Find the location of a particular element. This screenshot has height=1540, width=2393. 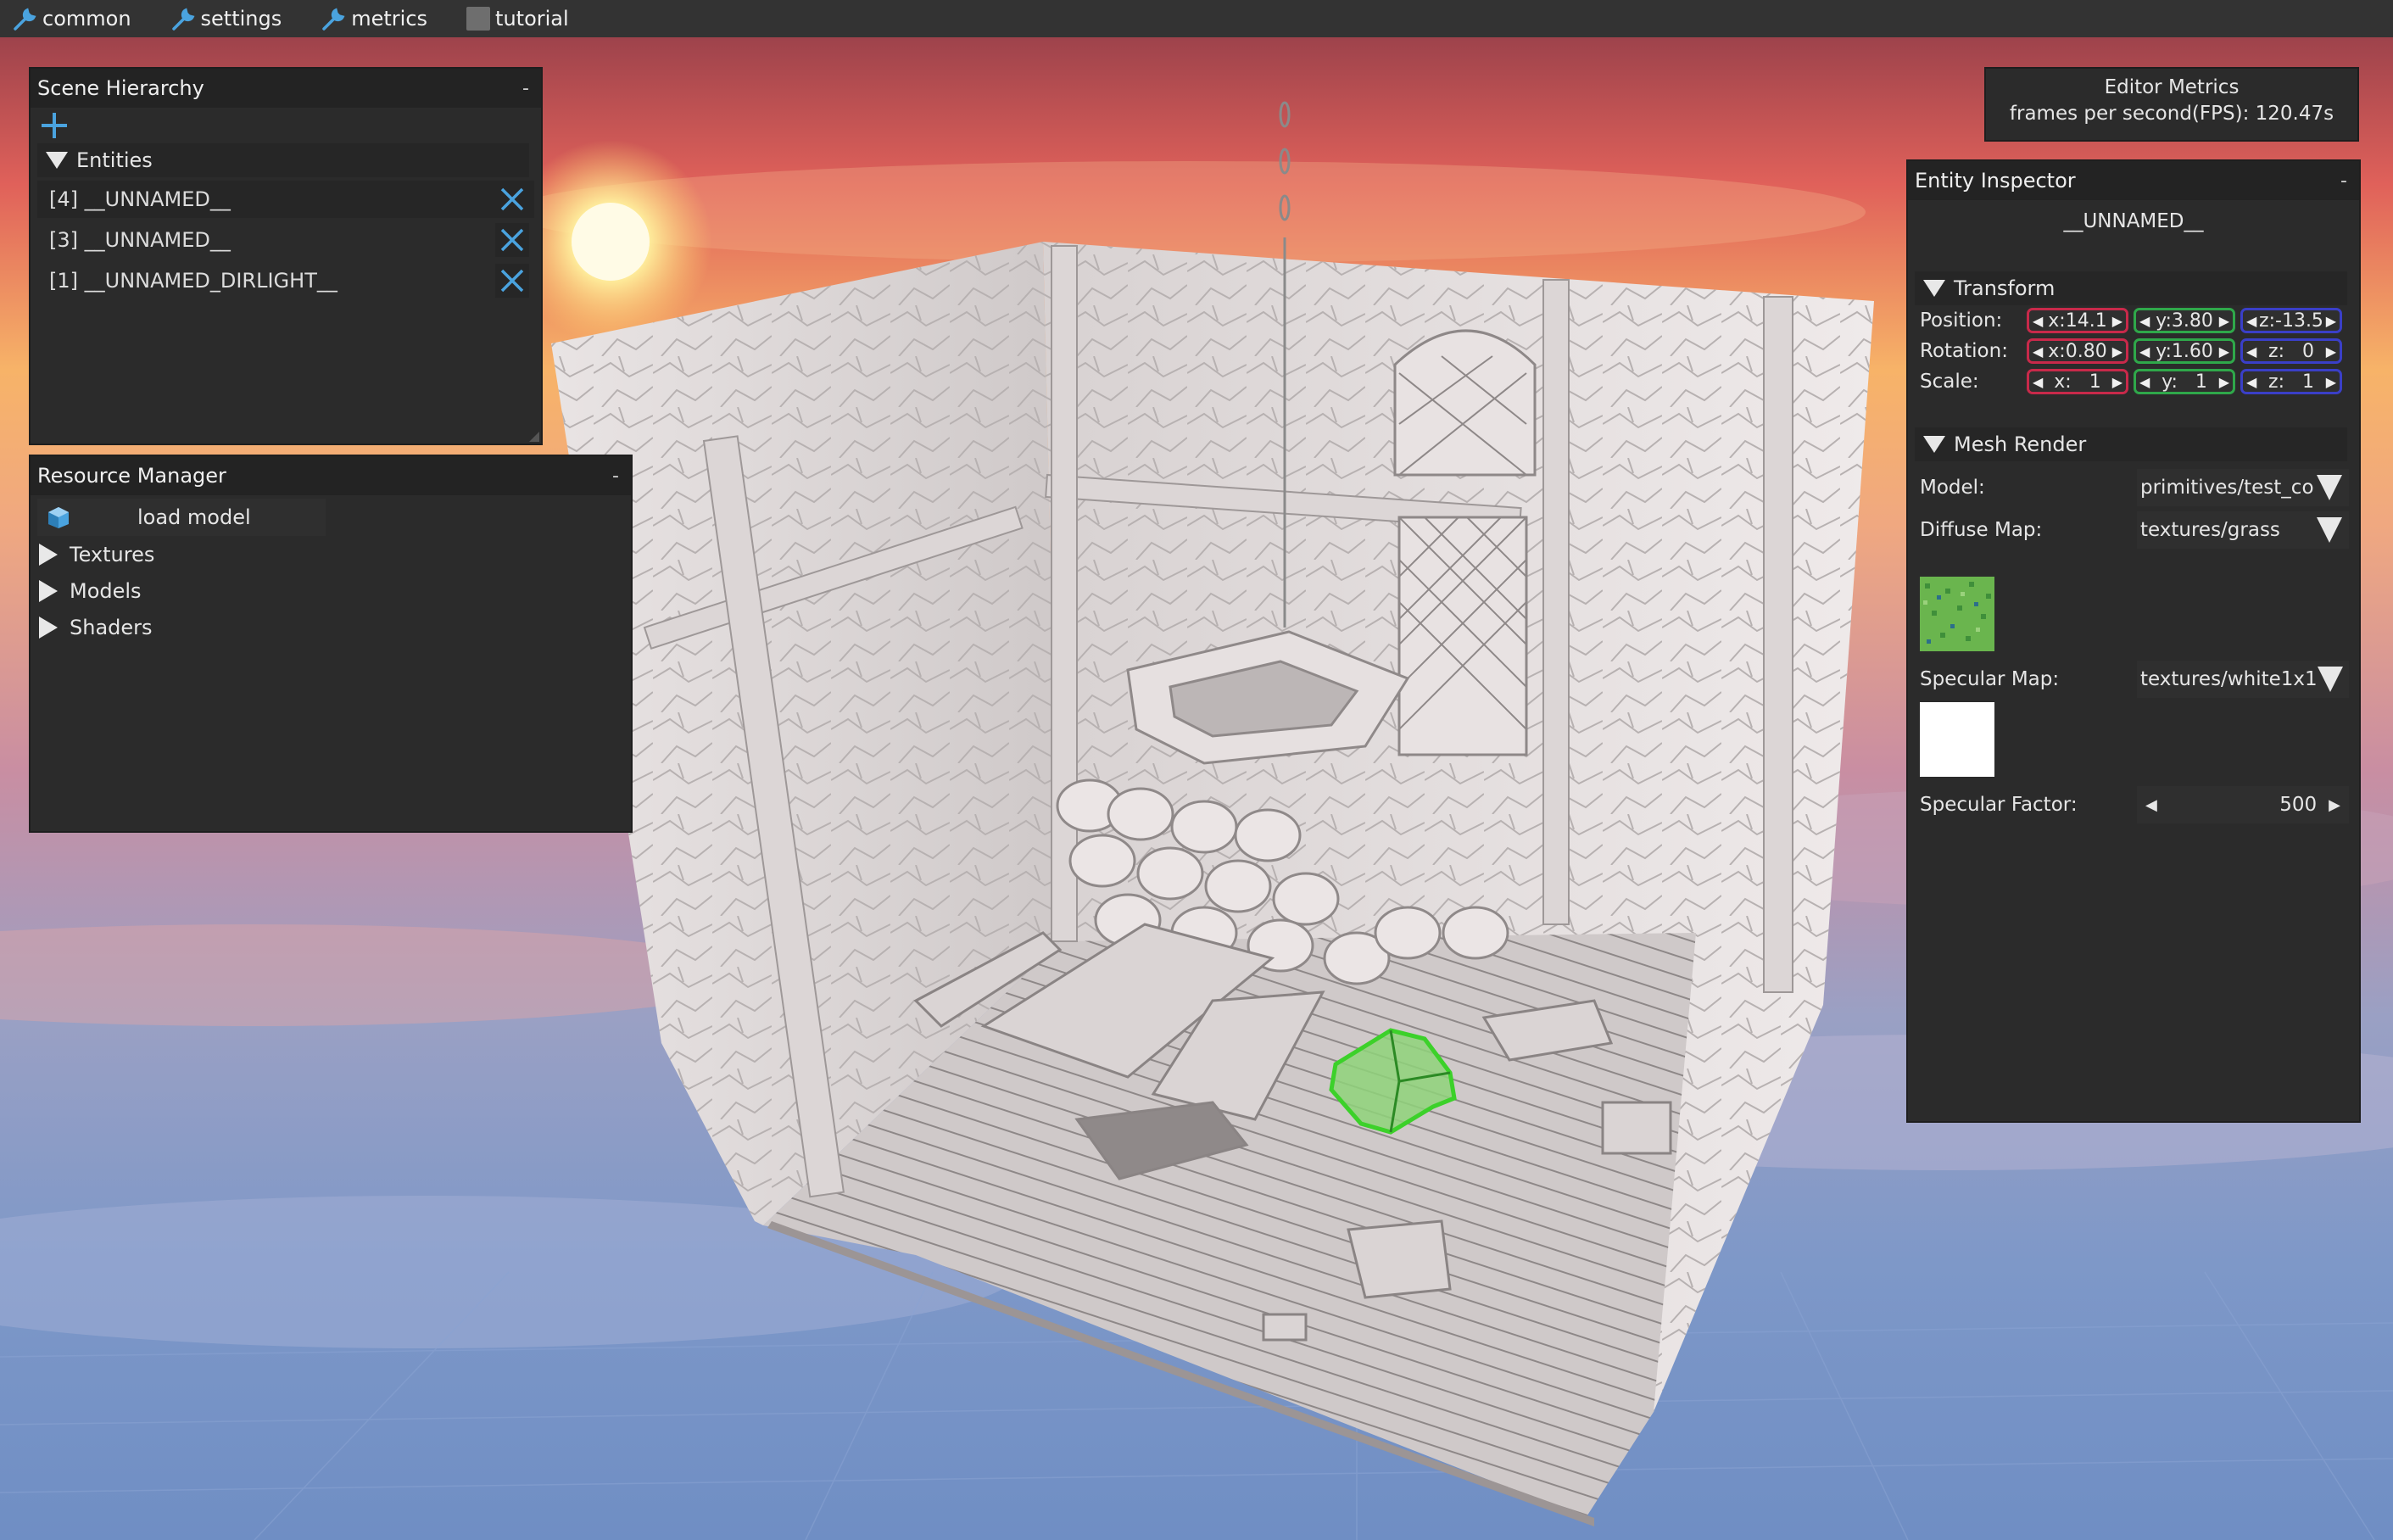

entity-label: [4] __UNNAMED__ is located at coordinates (140, 199).